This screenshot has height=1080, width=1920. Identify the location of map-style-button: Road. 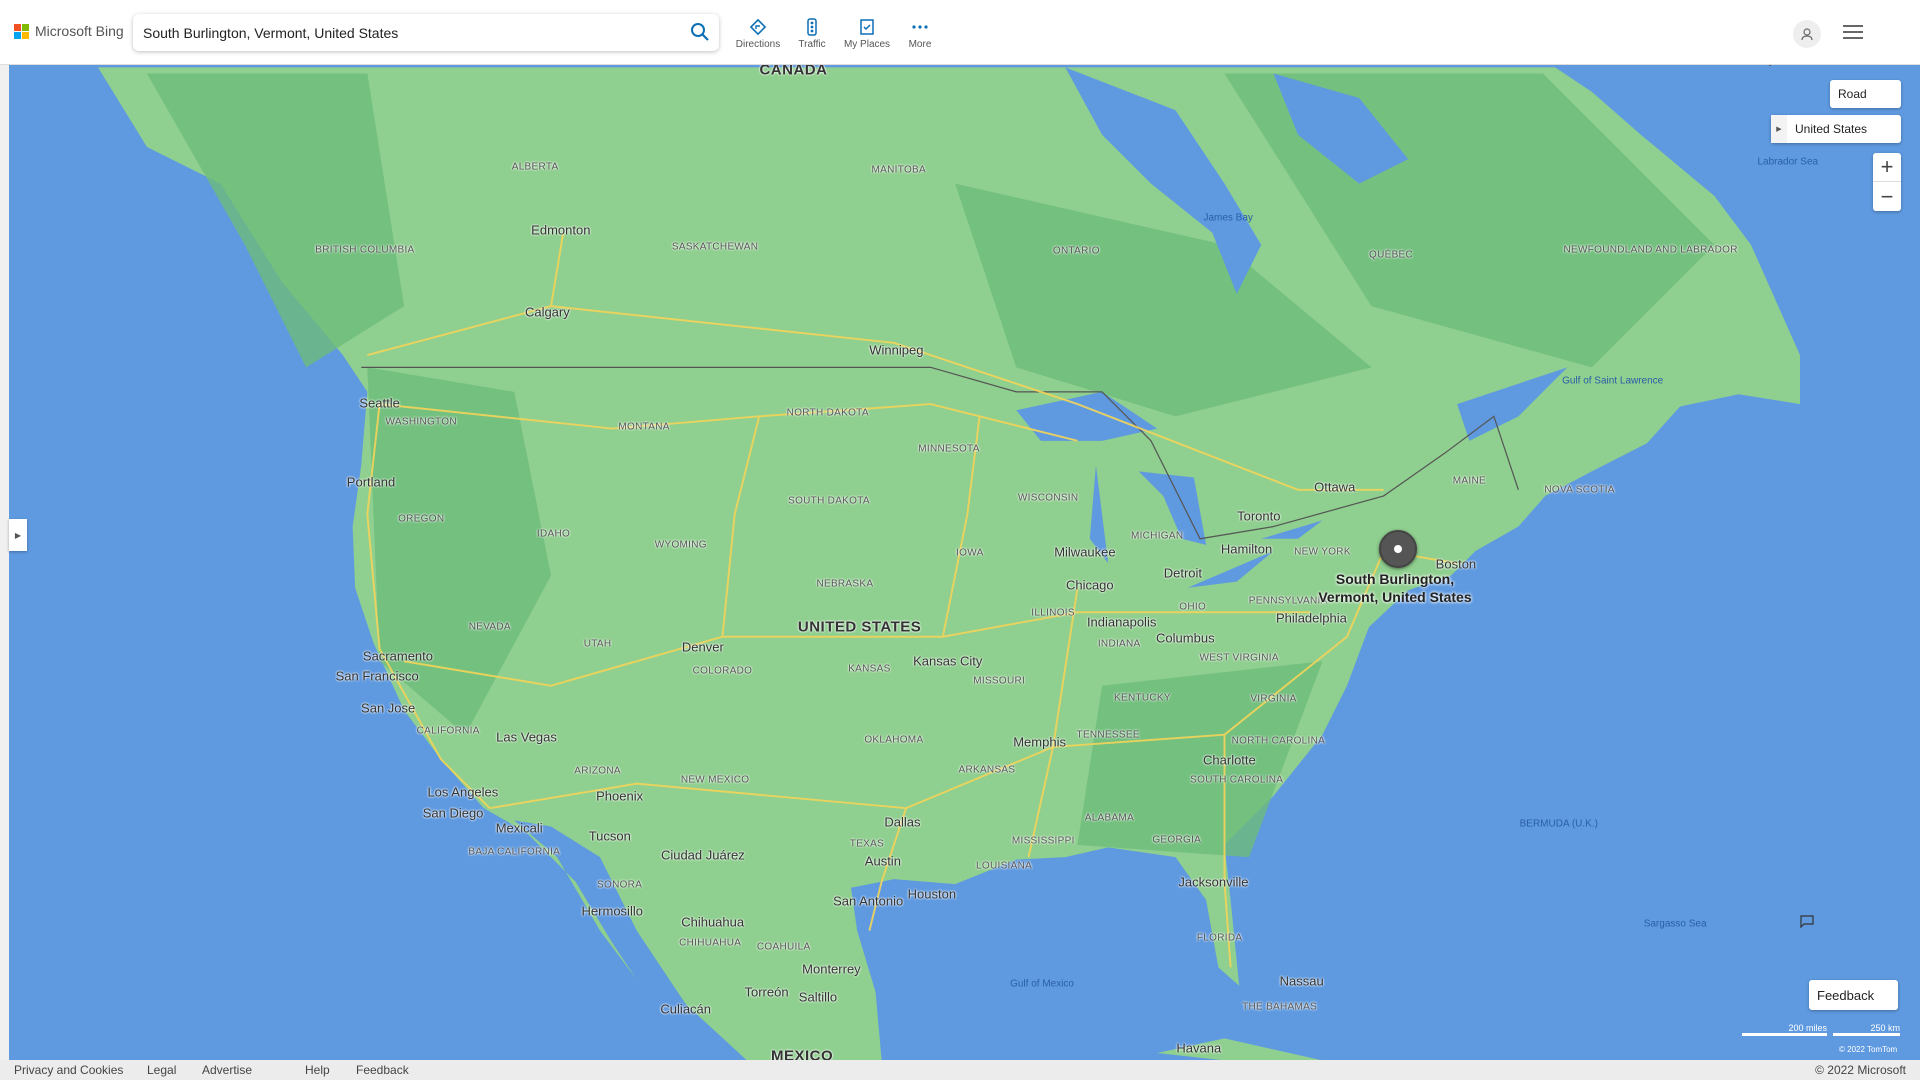
(1865, 94).